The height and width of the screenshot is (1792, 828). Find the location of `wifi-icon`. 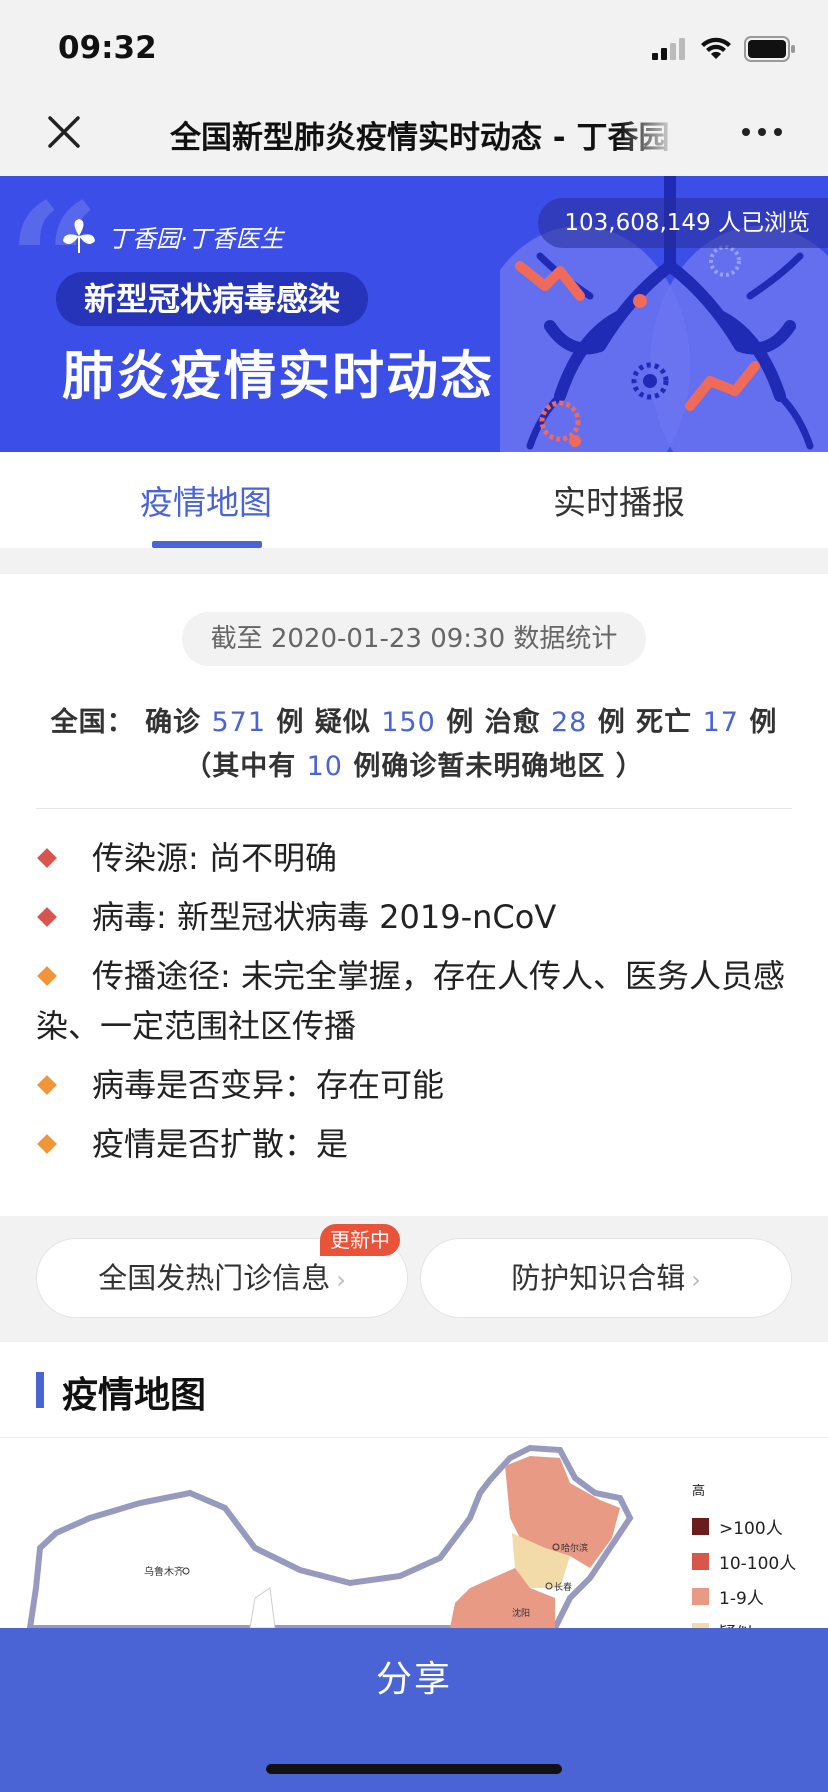

wifi-icon is located at coordinates (716, 48).